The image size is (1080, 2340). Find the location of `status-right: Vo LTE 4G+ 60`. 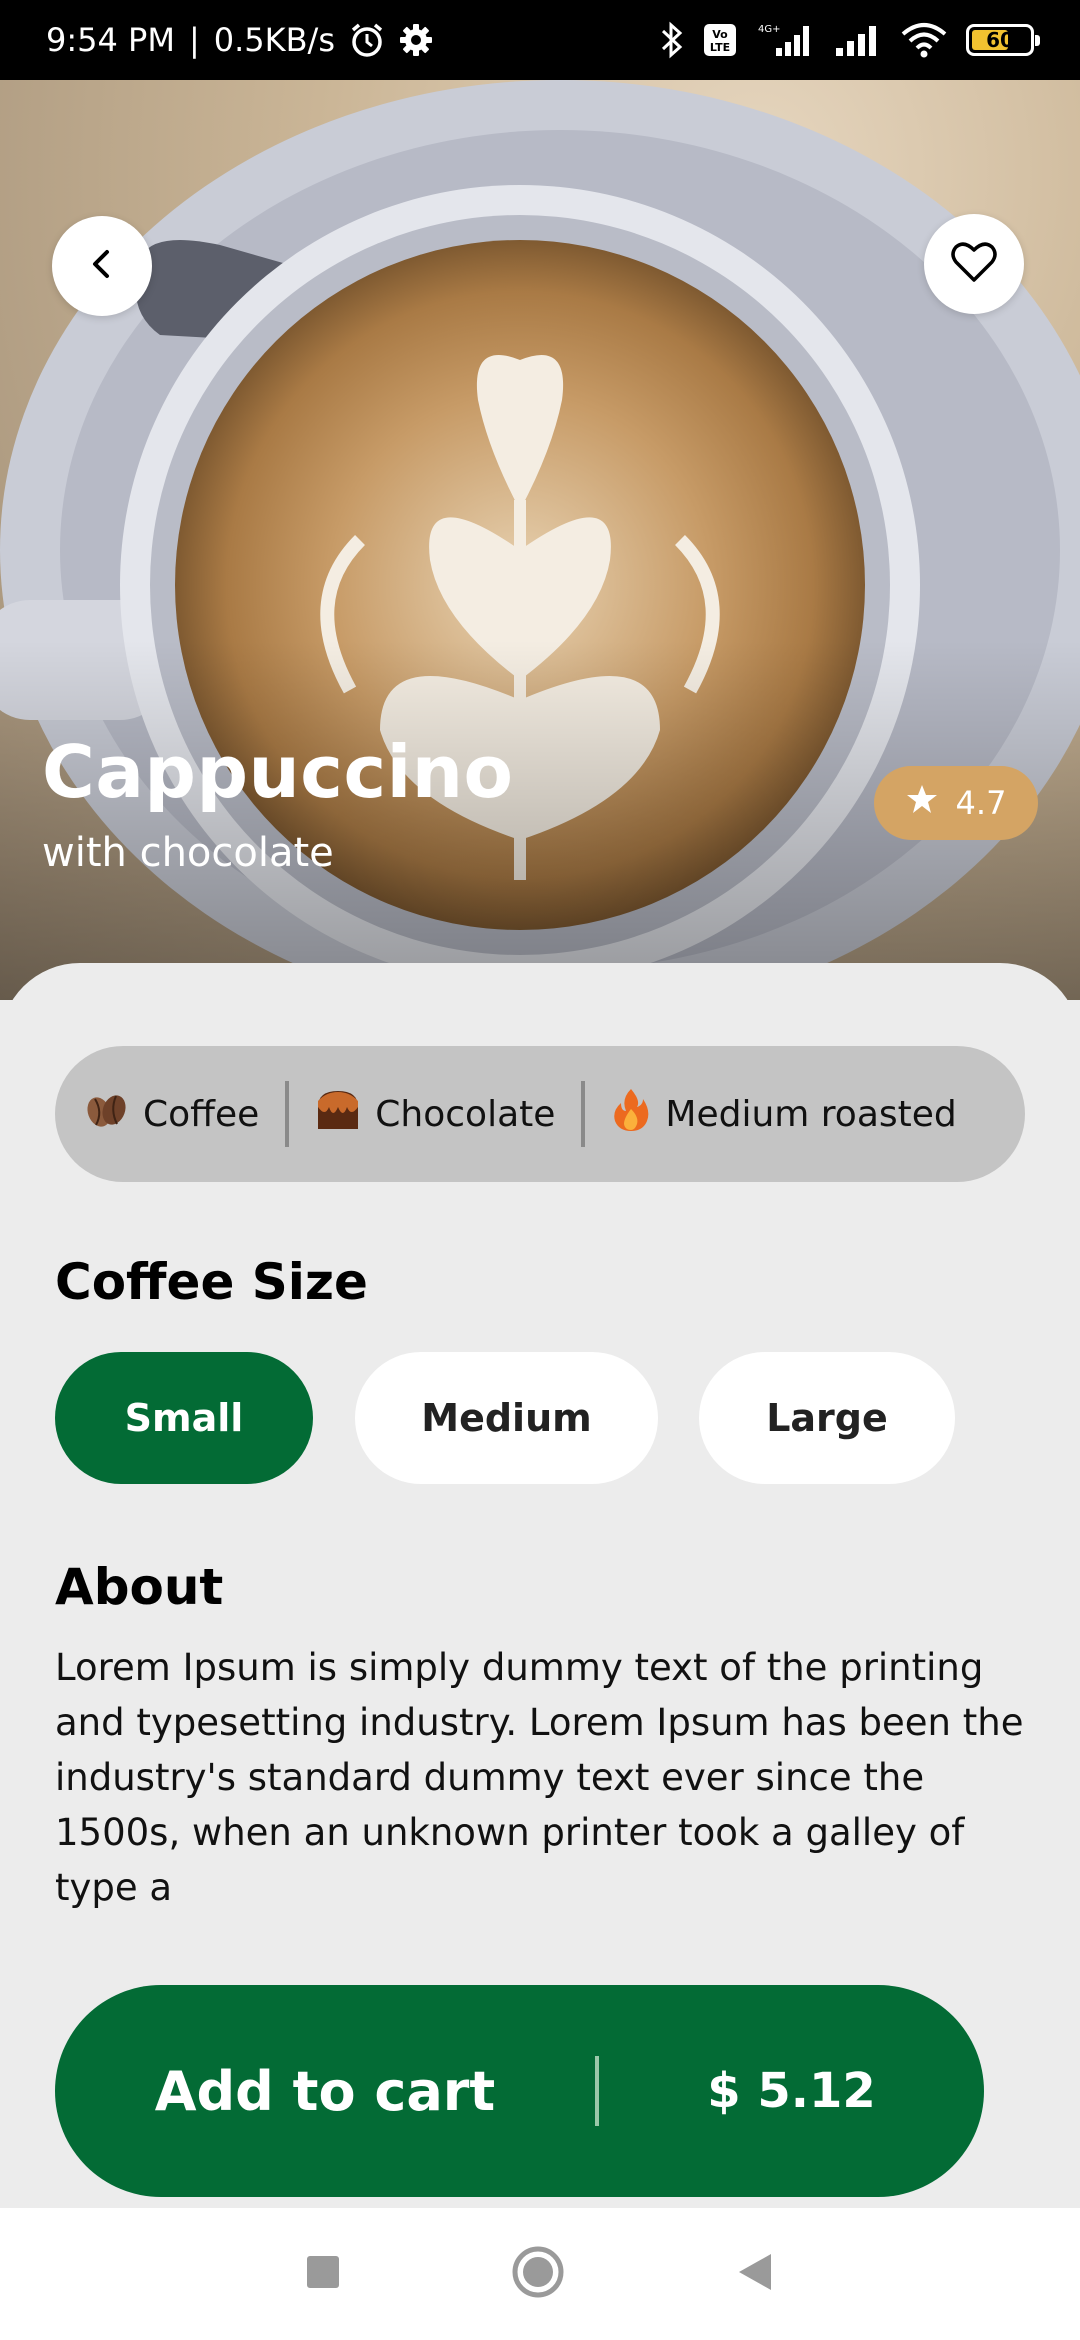

status-right: Vo LTE 4G+ 60 is located at coordinates (850, 40).